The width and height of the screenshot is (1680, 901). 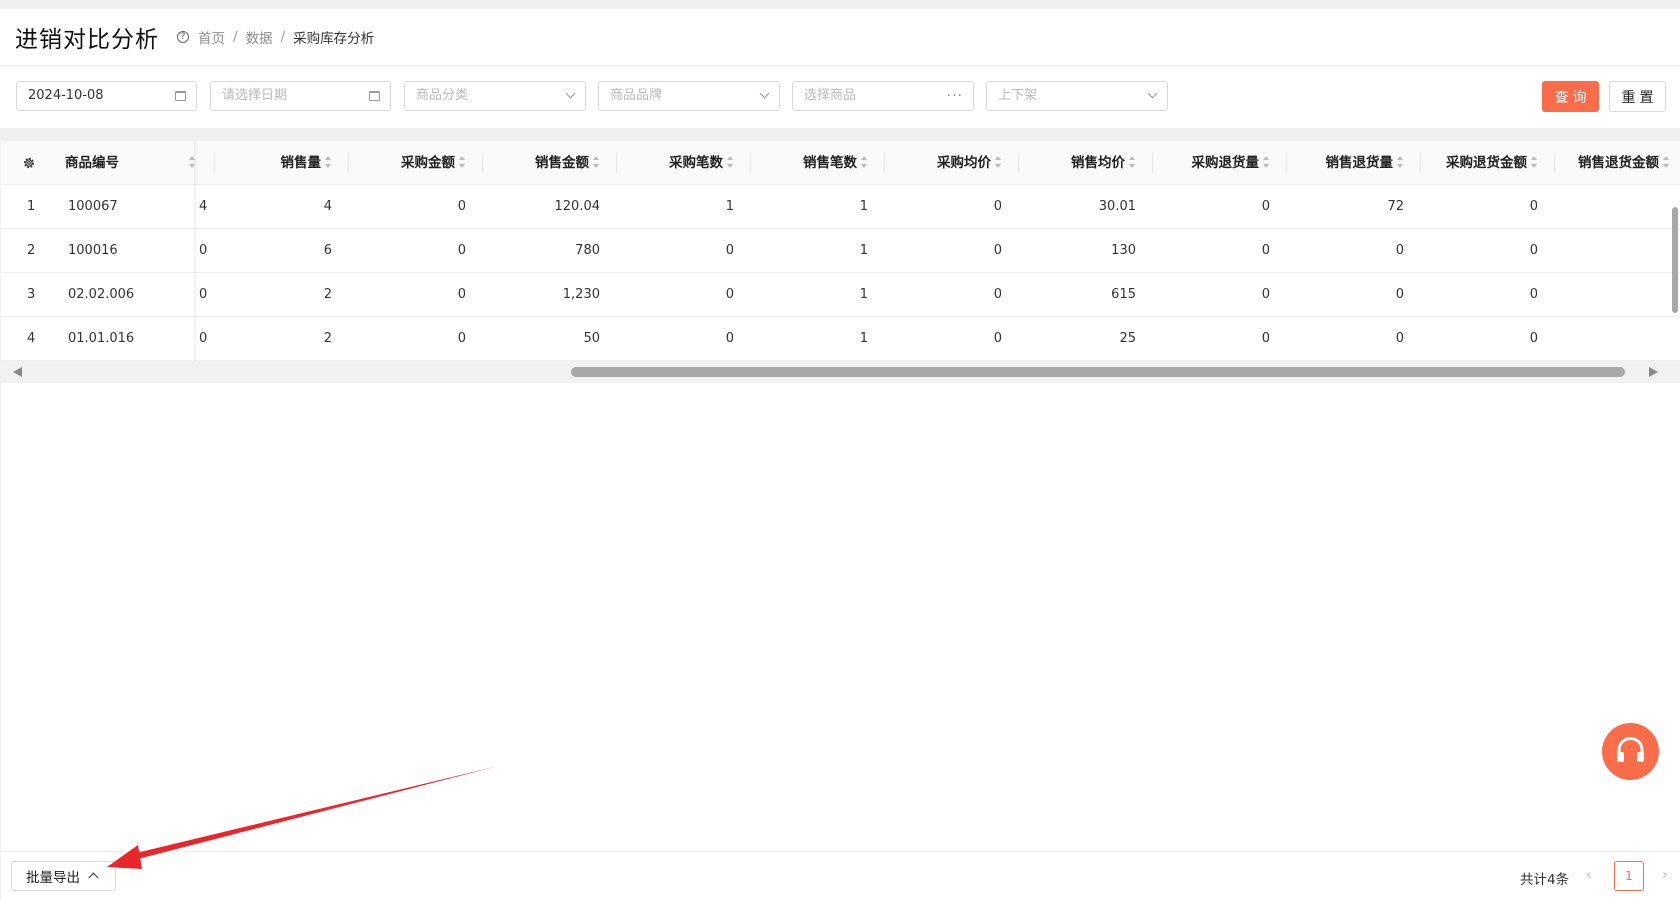 What do you see at coordinates (883, 96) in the screenshot?
I see `product-picker: 选择商品 ···` at bounding box center [883, 96].